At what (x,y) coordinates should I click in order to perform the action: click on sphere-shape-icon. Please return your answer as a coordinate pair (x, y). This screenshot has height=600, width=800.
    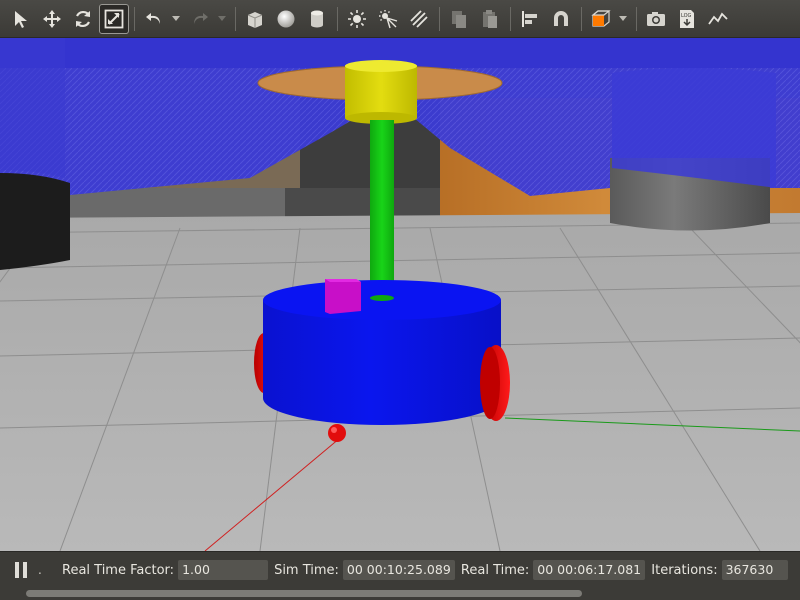
    Looking at the image, I should click on (286, 18).